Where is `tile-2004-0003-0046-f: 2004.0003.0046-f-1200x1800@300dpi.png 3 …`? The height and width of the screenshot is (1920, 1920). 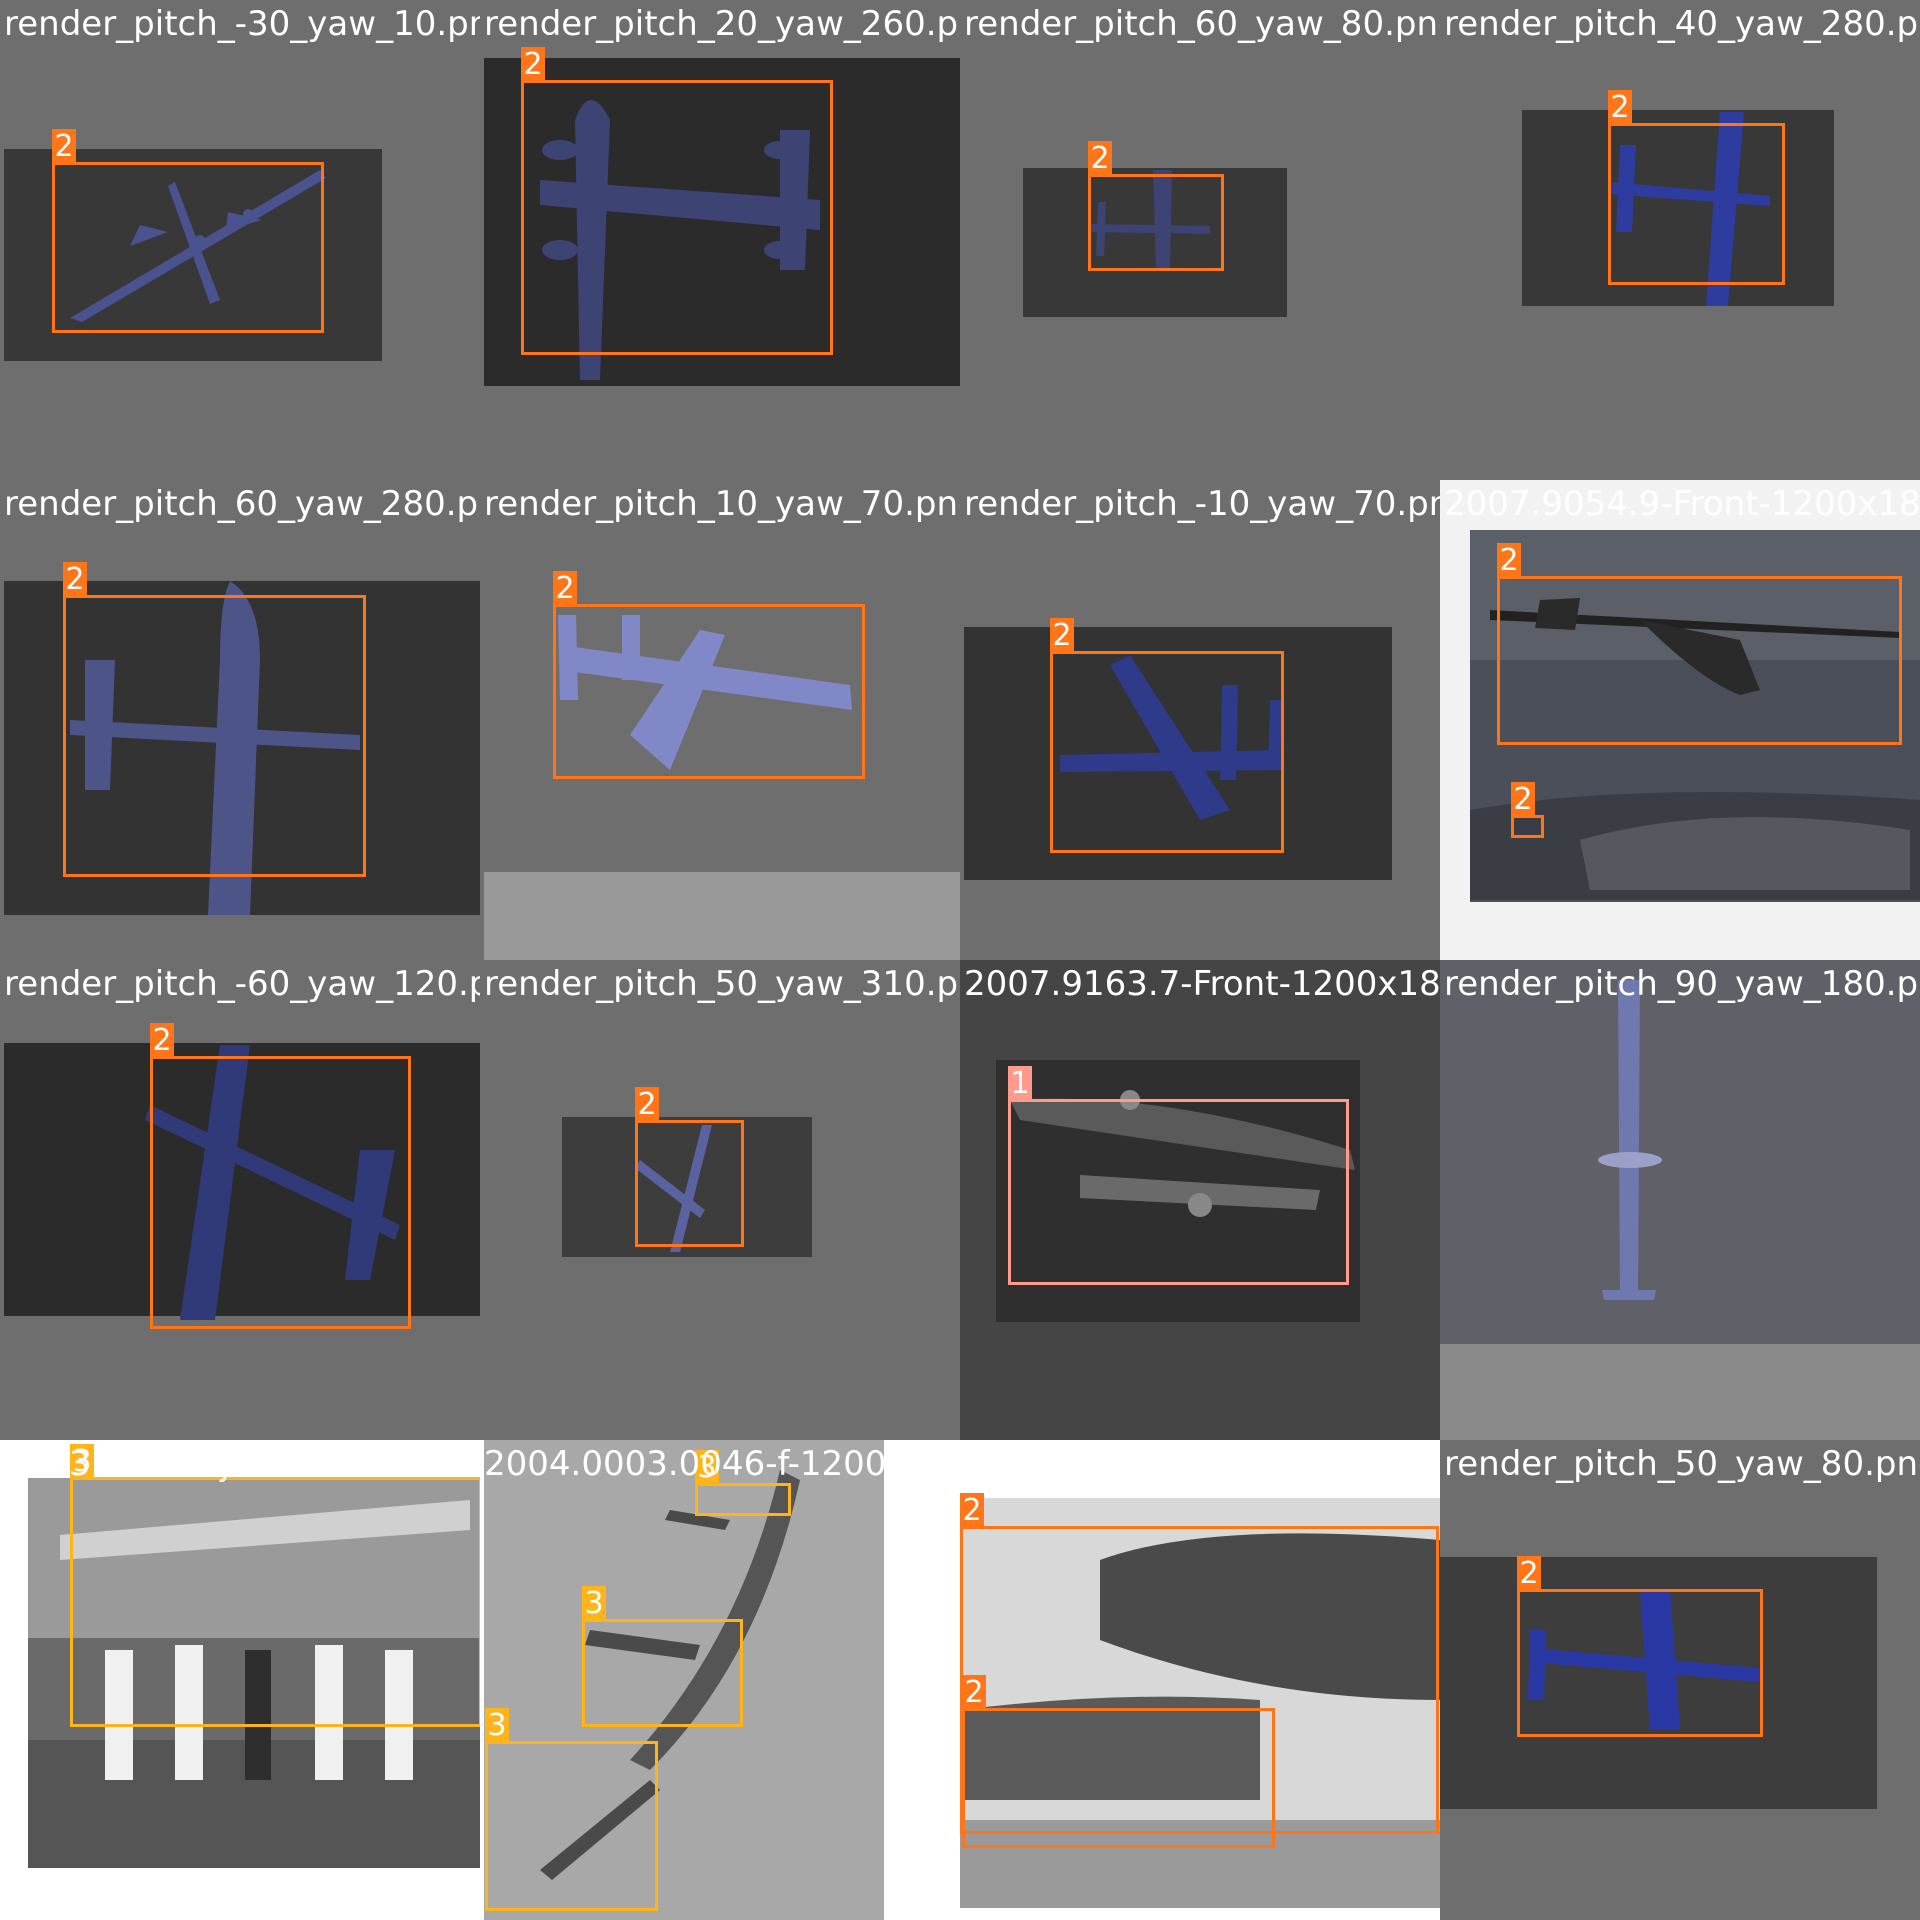
tile-2004-0003-0046-f: 2004.0003.0046-f-1200x1800@300dpi.png 3 … is located at coordinates (720, 1680).